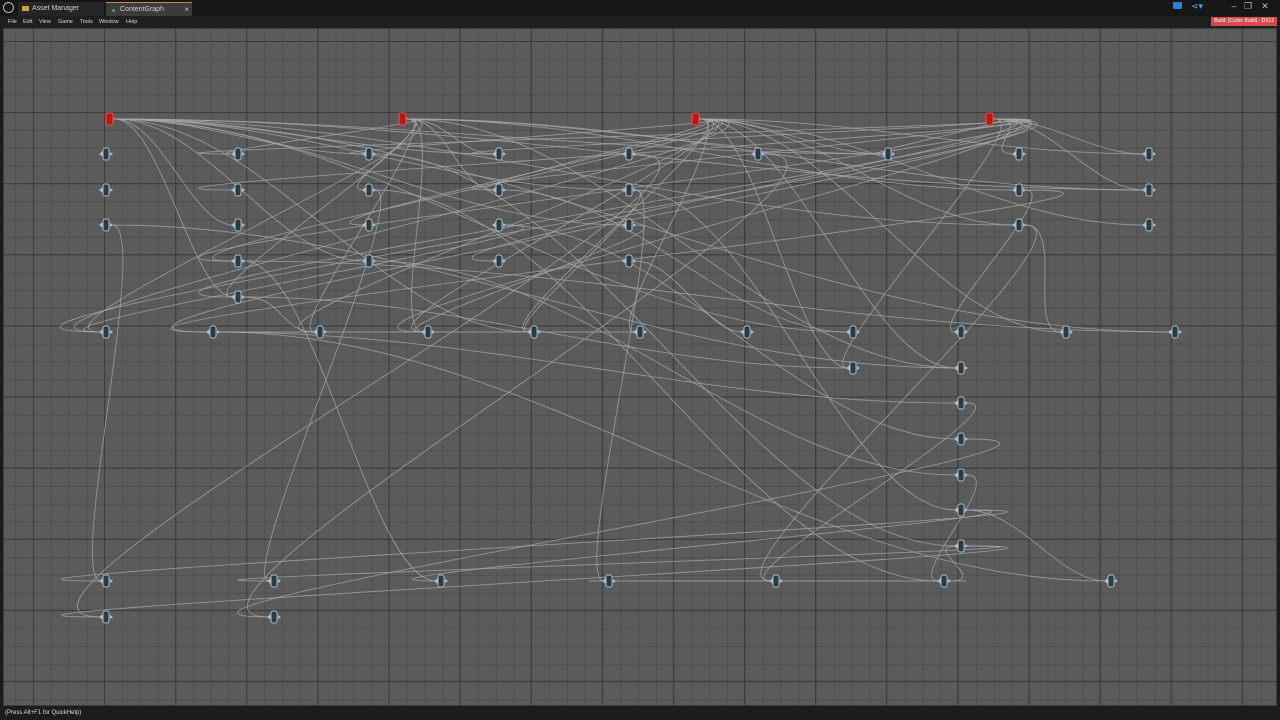 Image resolution: width=1280 pixels, height=720 pixels. I want to click on share-icon: ⋖▾, so click(1197, 6).